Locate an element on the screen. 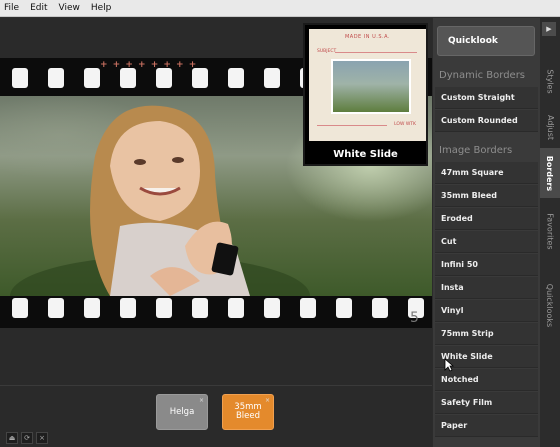 The height and width of the screenshot is (447, 560). quicklook-caption: White Slide is located at coordinates (365, 154).